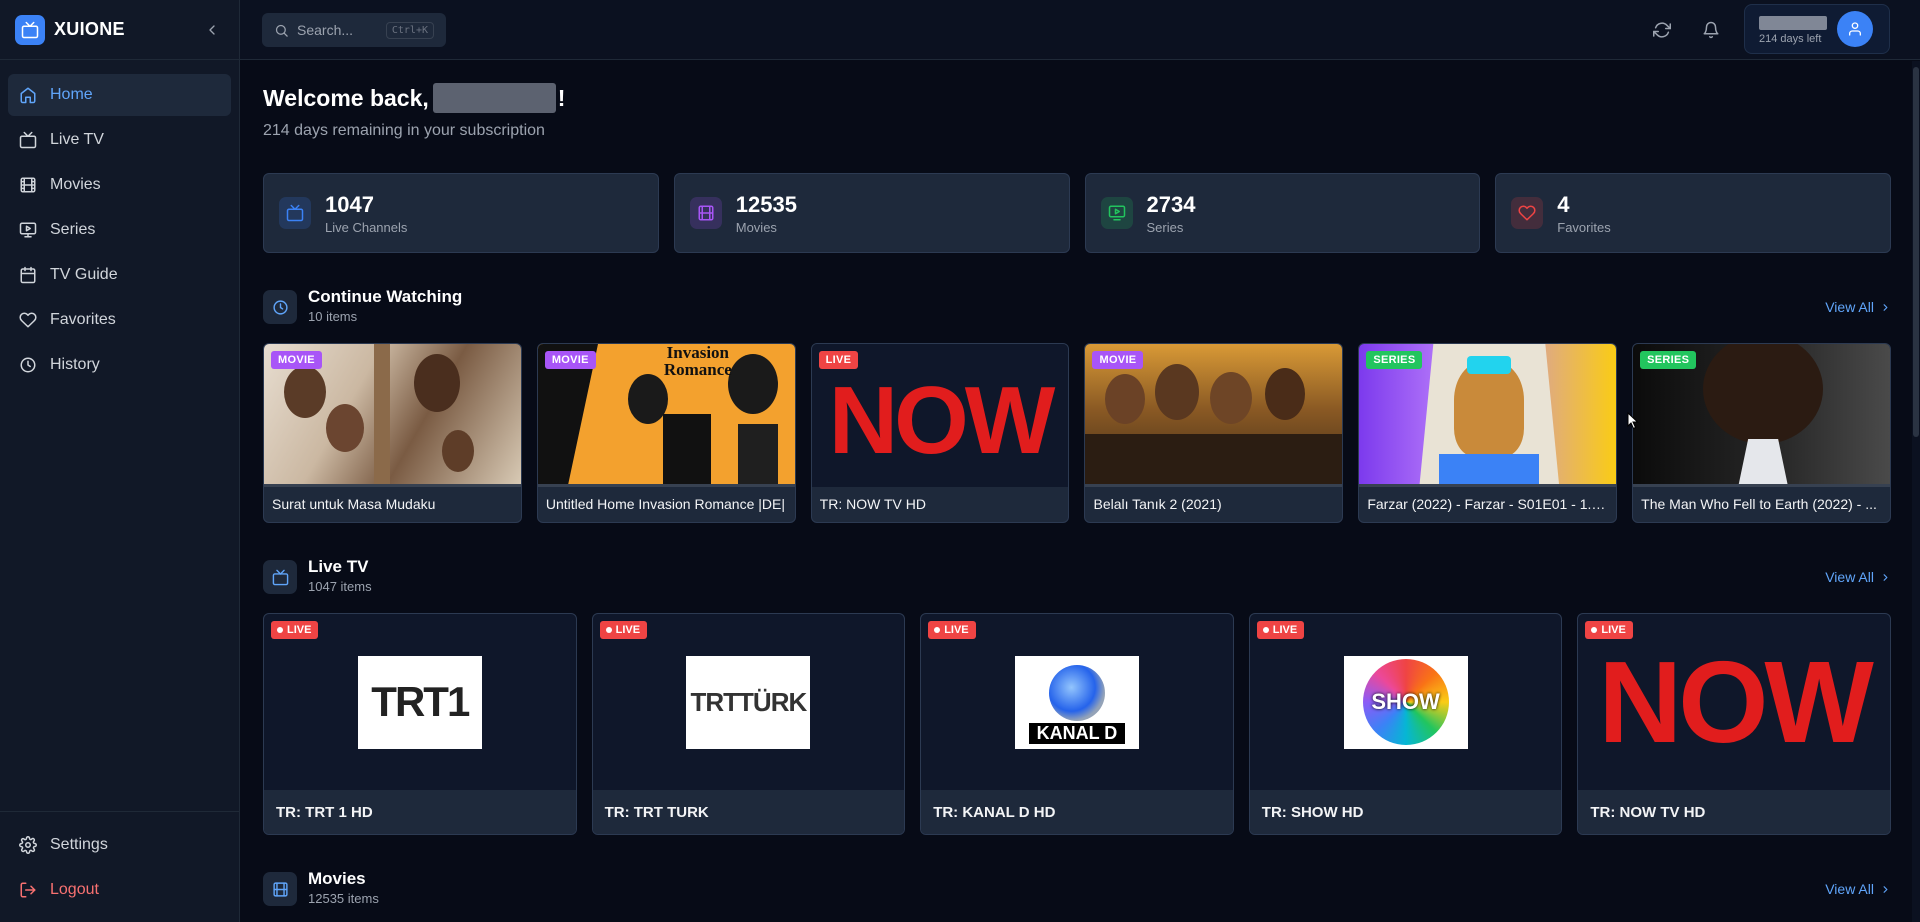  What do you see at coordinates (494, 98) in the screenshot?
I see `username-redacted` at bounding box center [494, 98].